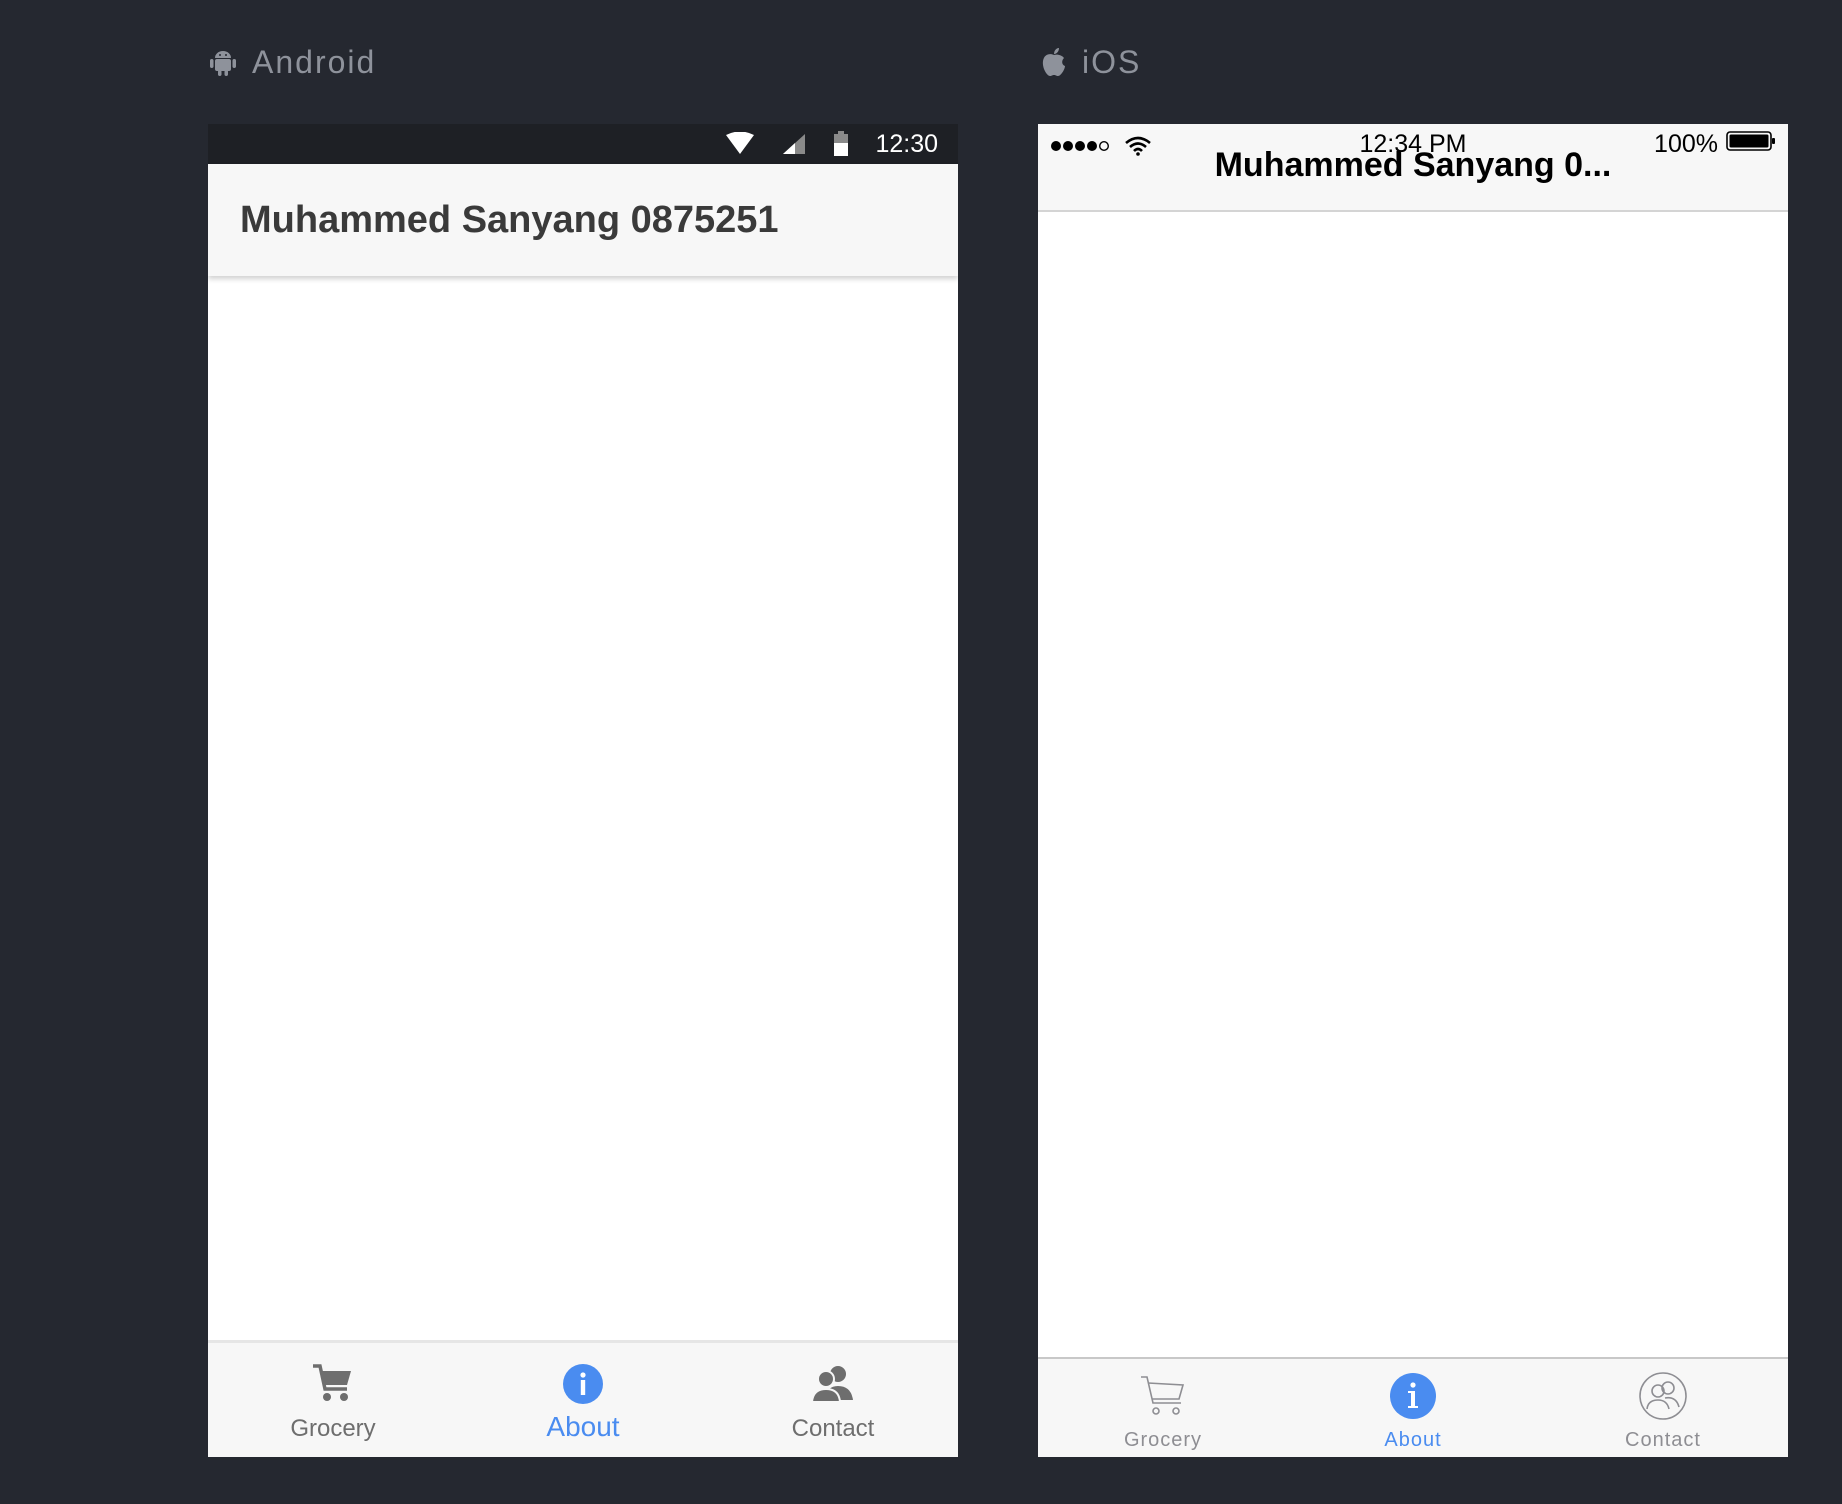  What do you see at coordinates (1663, 1396) in the screenshot?
I see `contacts-outline-icon` at bounding box center [1663, 1396].